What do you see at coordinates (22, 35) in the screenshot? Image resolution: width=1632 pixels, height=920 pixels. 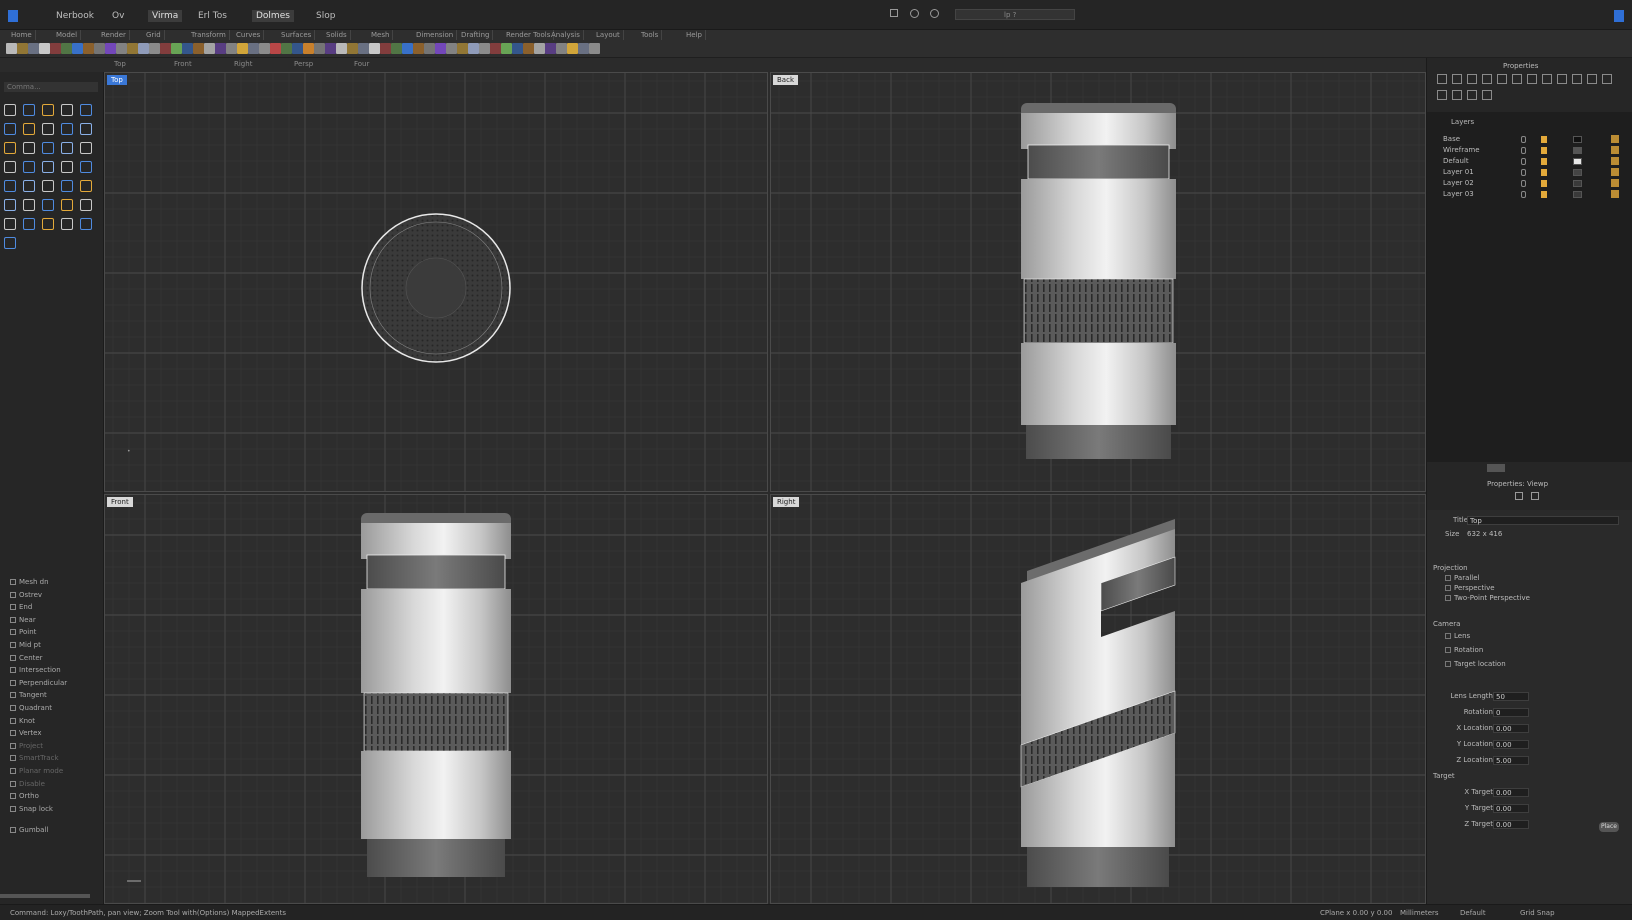 I see `ribbon-tab-0: Home` at bounding box center [22, 35].